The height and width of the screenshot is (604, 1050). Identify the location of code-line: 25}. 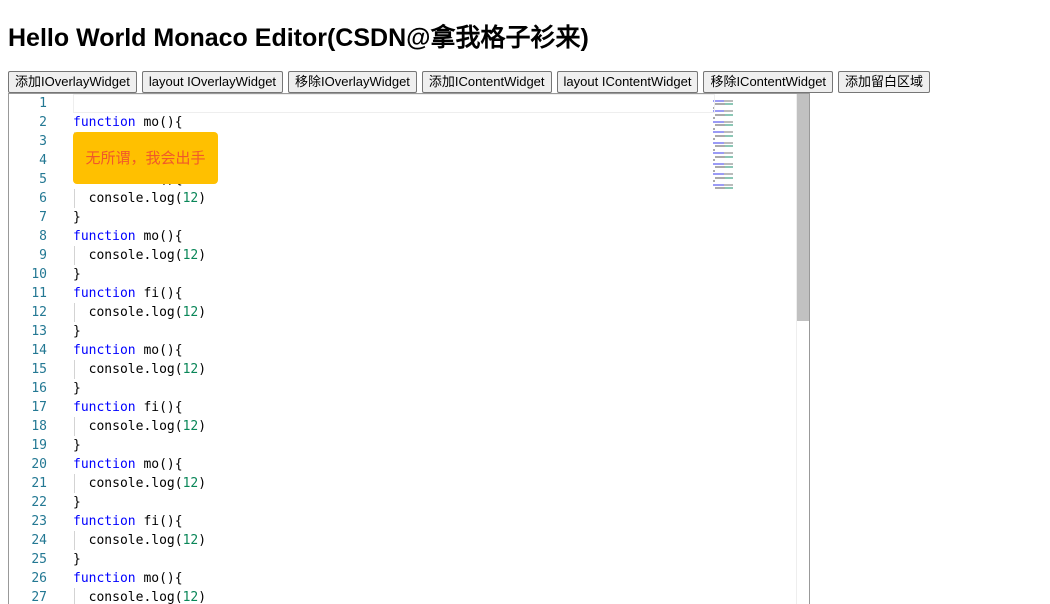
(399, 559).